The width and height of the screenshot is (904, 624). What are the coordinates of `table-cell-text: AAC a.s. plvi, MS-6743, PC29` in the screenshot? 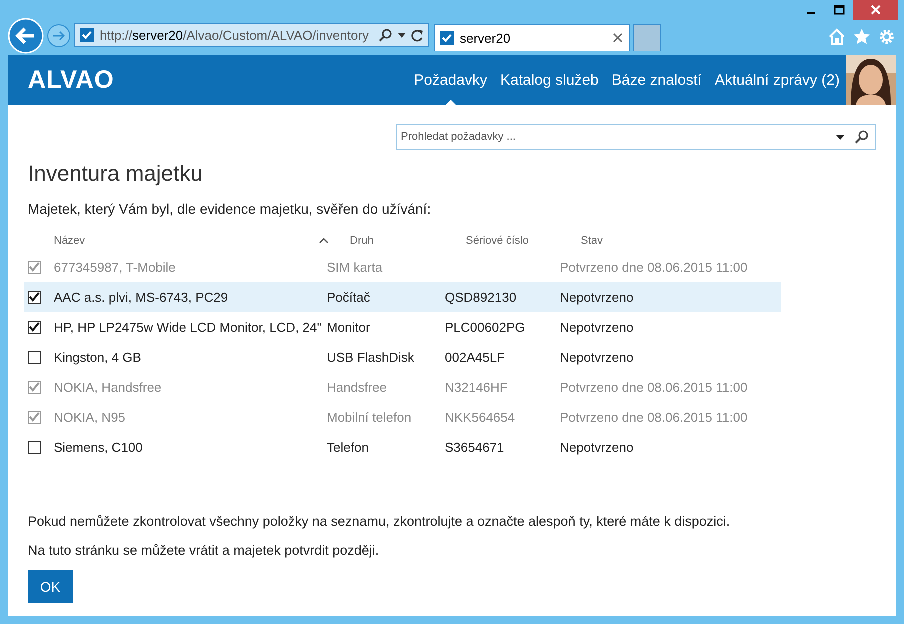 It's located at (142, 297).